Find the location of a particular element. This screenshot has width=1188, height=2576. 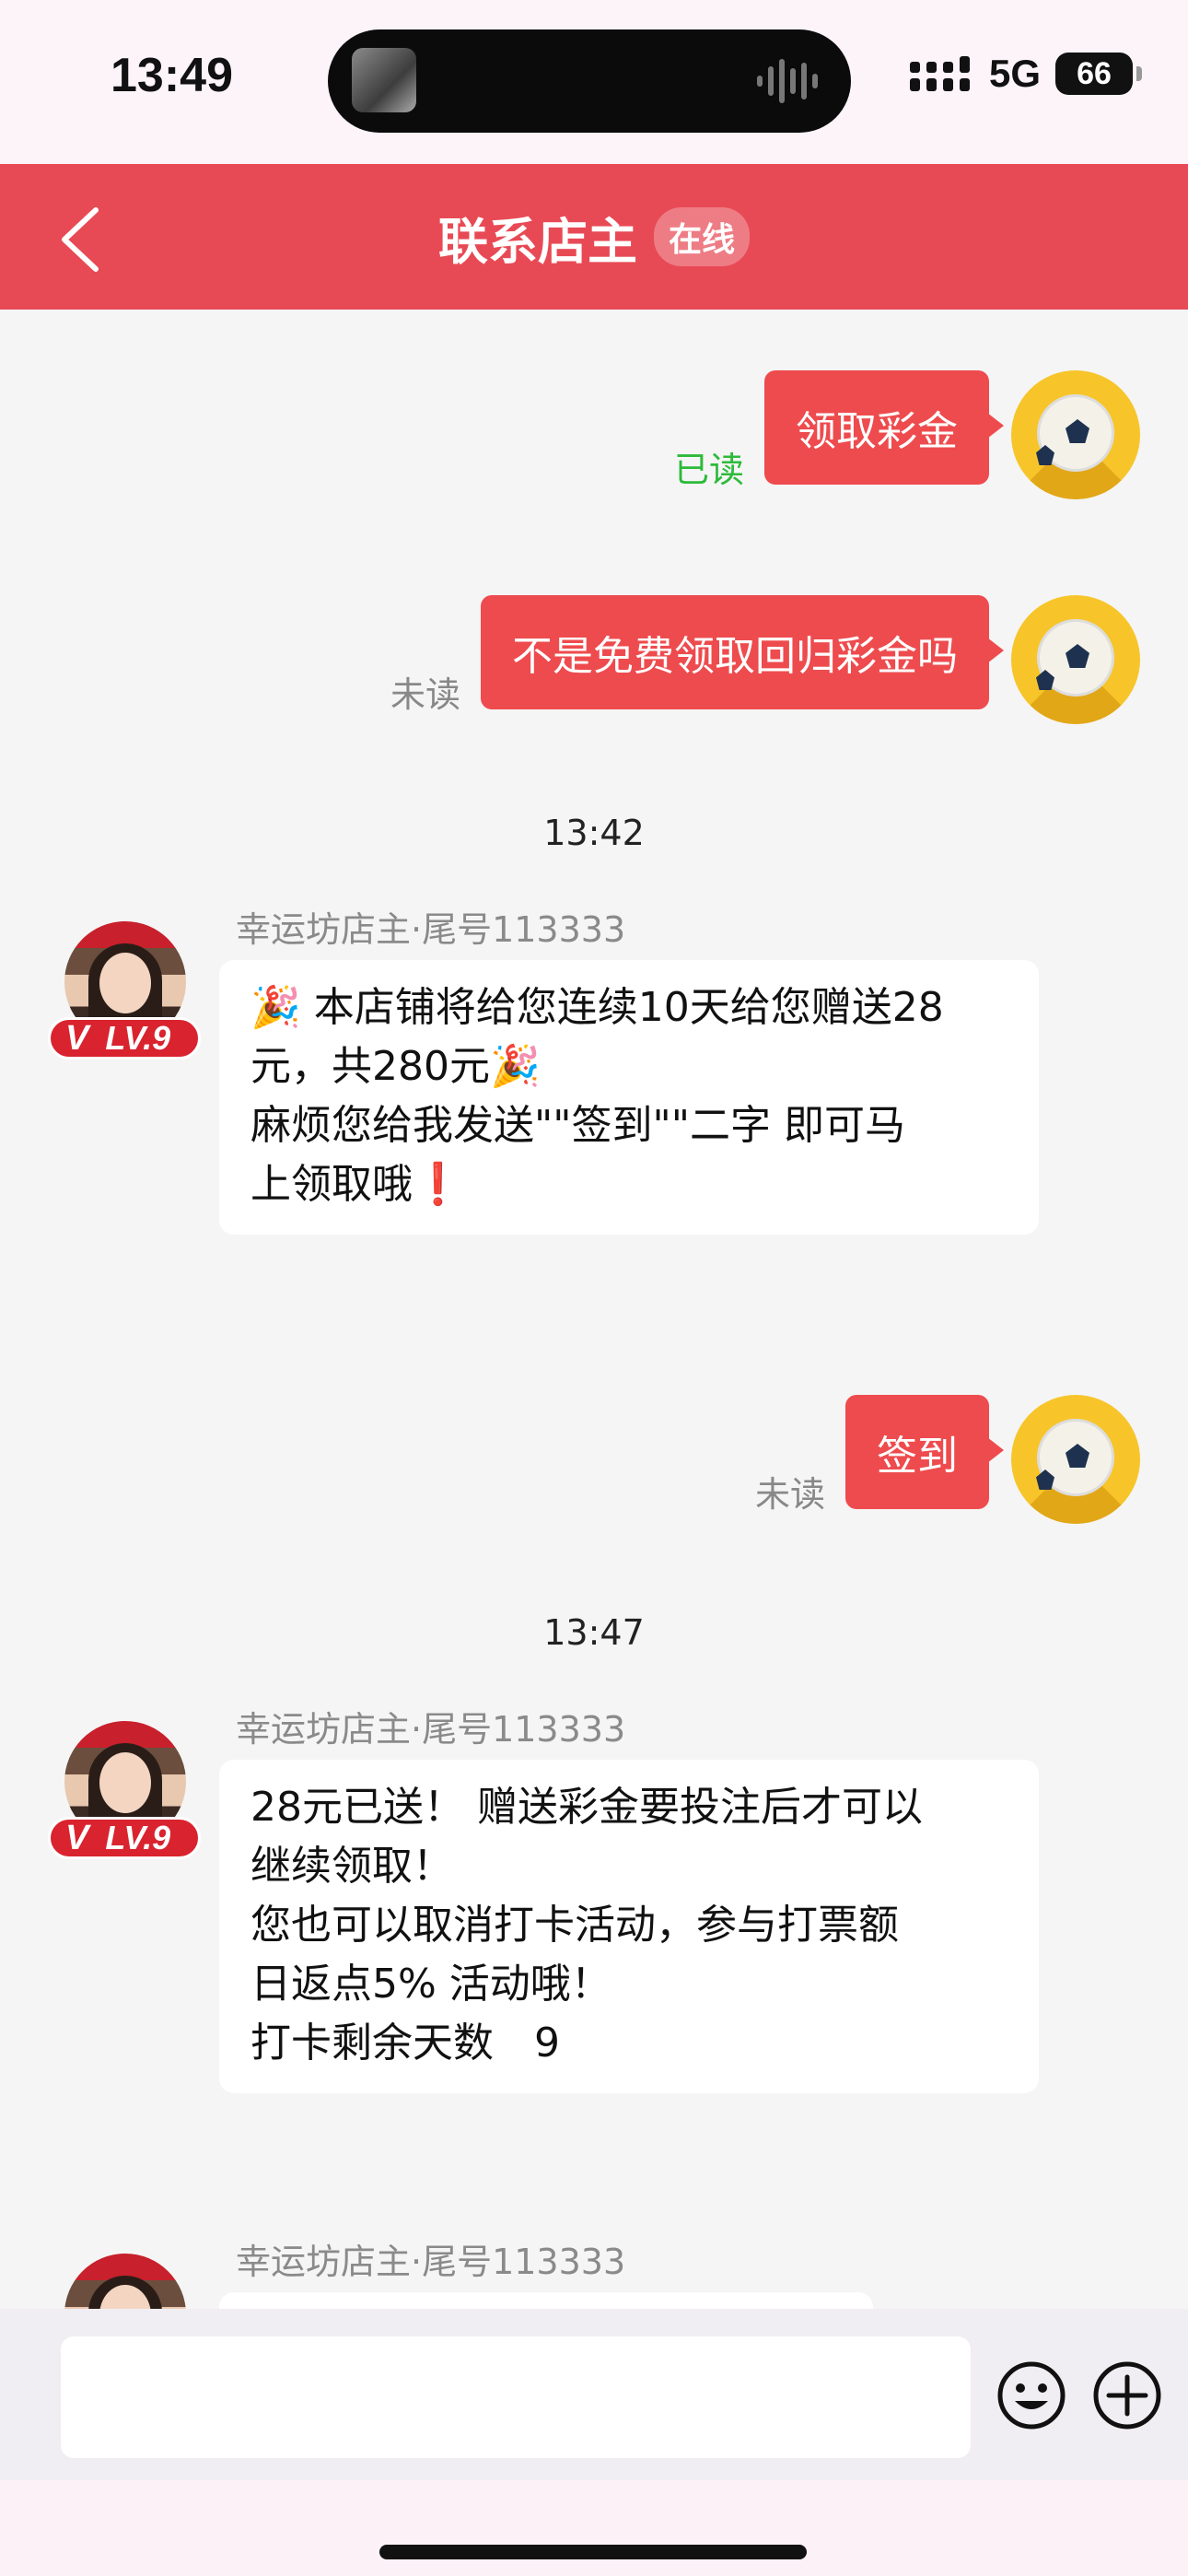

emoji-icon is located at coordinates (1031, 2395).